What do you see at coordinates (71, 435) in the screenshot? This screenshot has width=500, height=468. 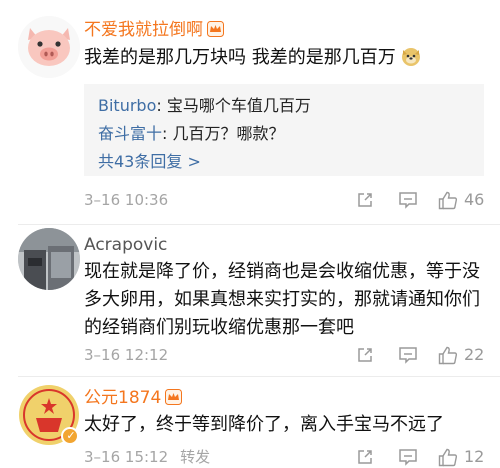 I see `verified-badge-icon: ✓` at bounding box center [71, 435].